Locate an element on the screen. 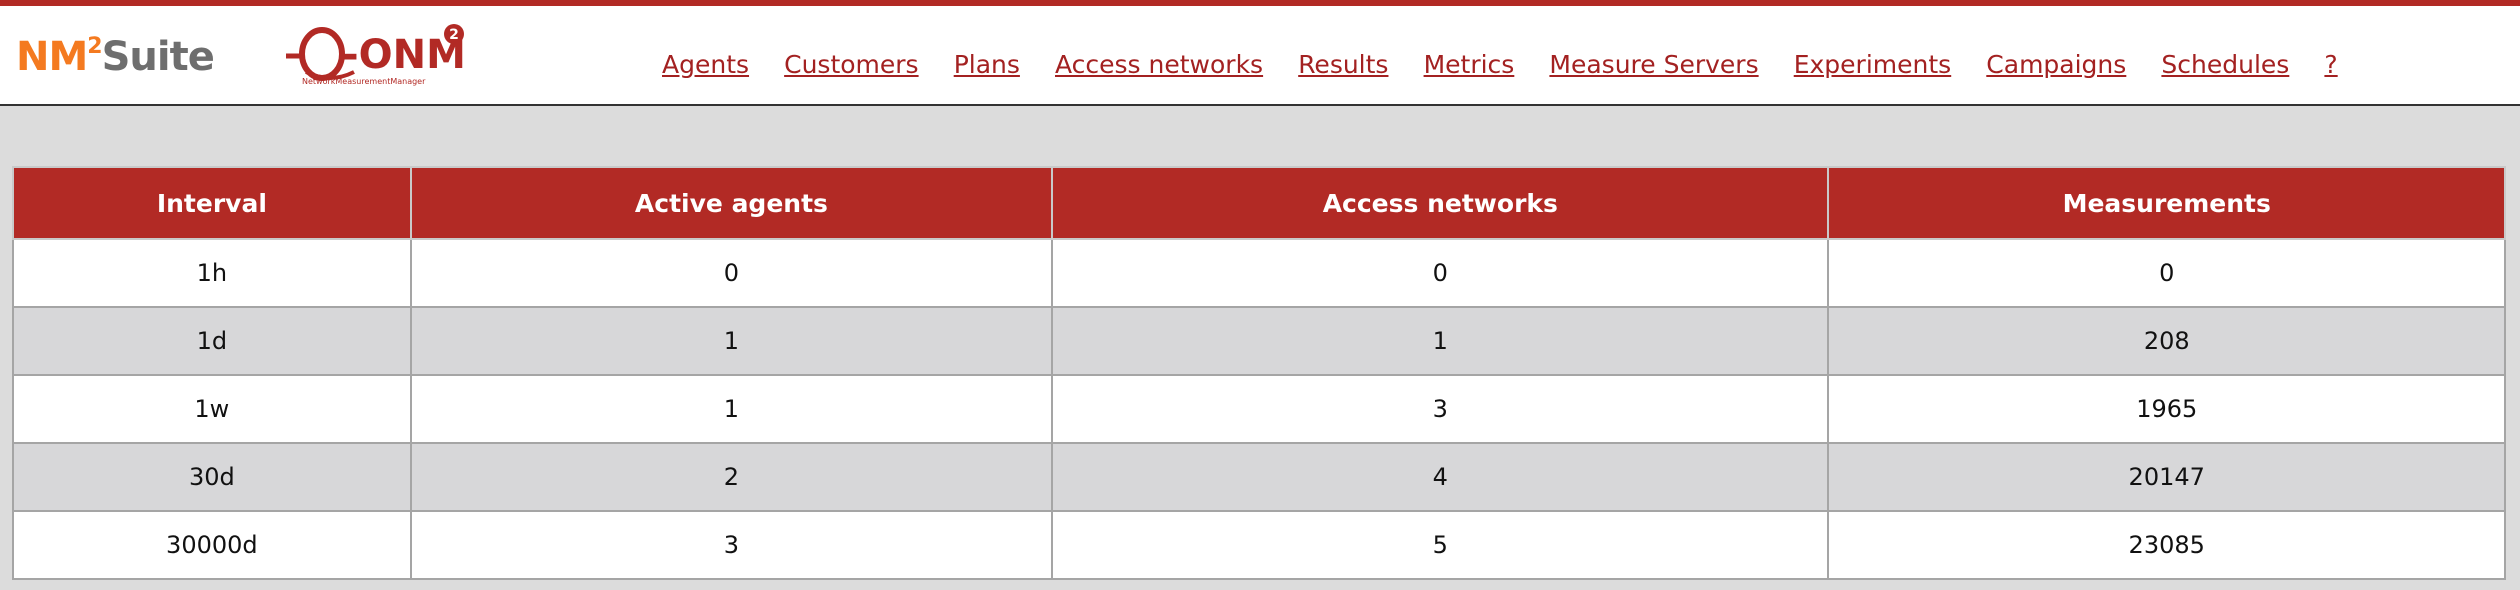 The image size is (2520, 590). cell-interval: 1d is located at coordinates (212, 341).